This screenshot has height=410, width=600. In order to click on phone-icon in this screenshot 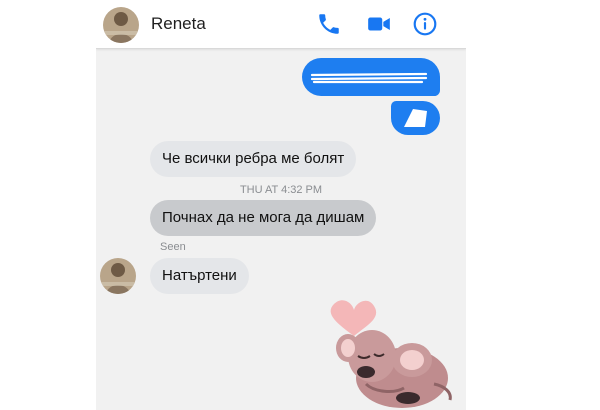, I will do `click(329, 24)`.